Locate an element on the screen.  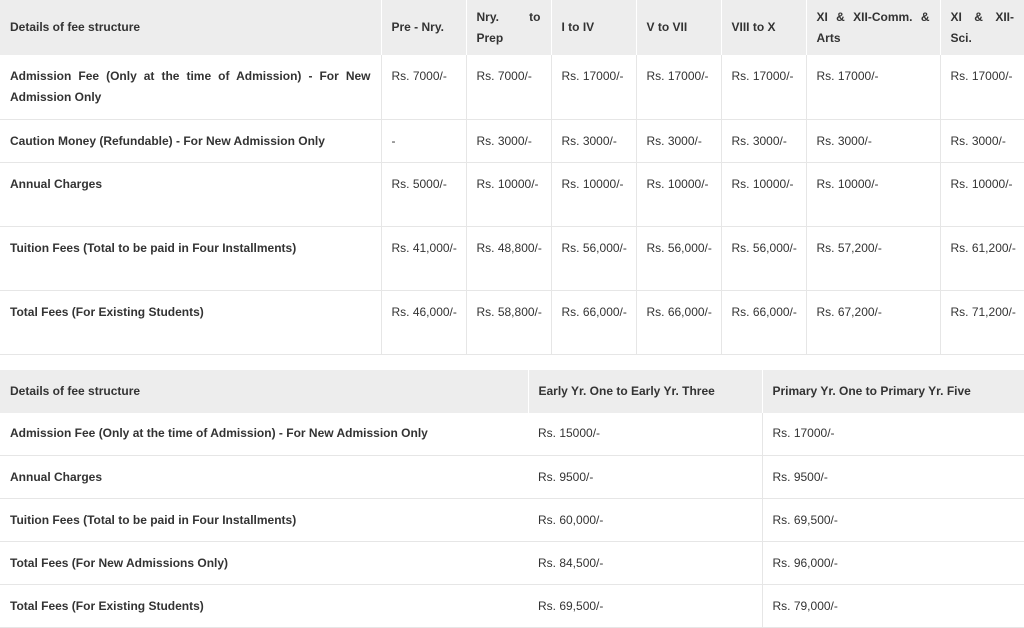
header-pre-nry: Pre - Nry. is located at coordinates (423, 27).